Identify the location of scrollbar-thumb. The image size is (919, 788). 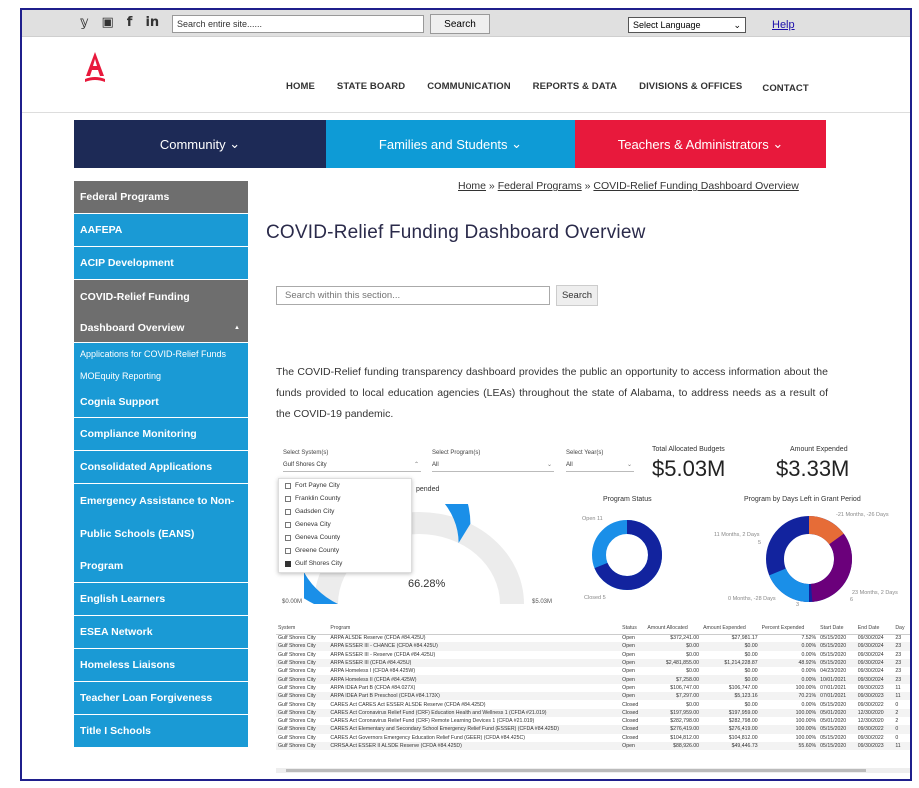
(576, 770).